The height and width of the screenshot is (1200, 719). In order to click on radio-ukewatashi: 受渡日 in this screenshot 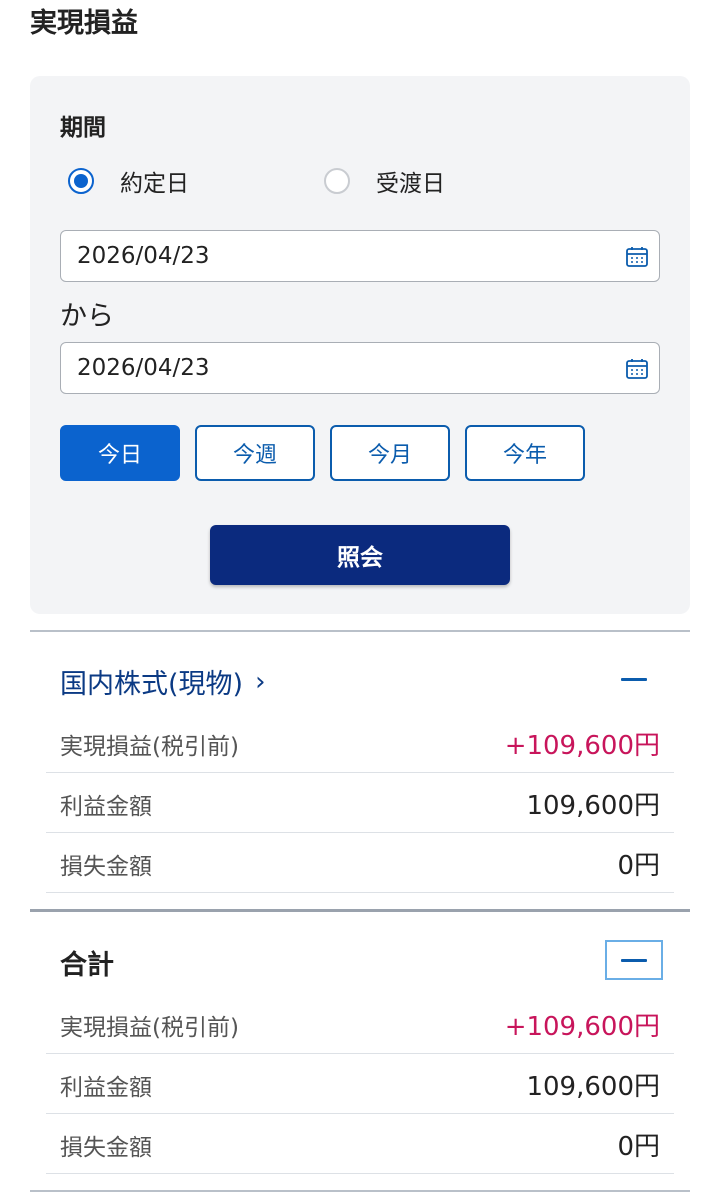, I will do `click(384, 181)`.